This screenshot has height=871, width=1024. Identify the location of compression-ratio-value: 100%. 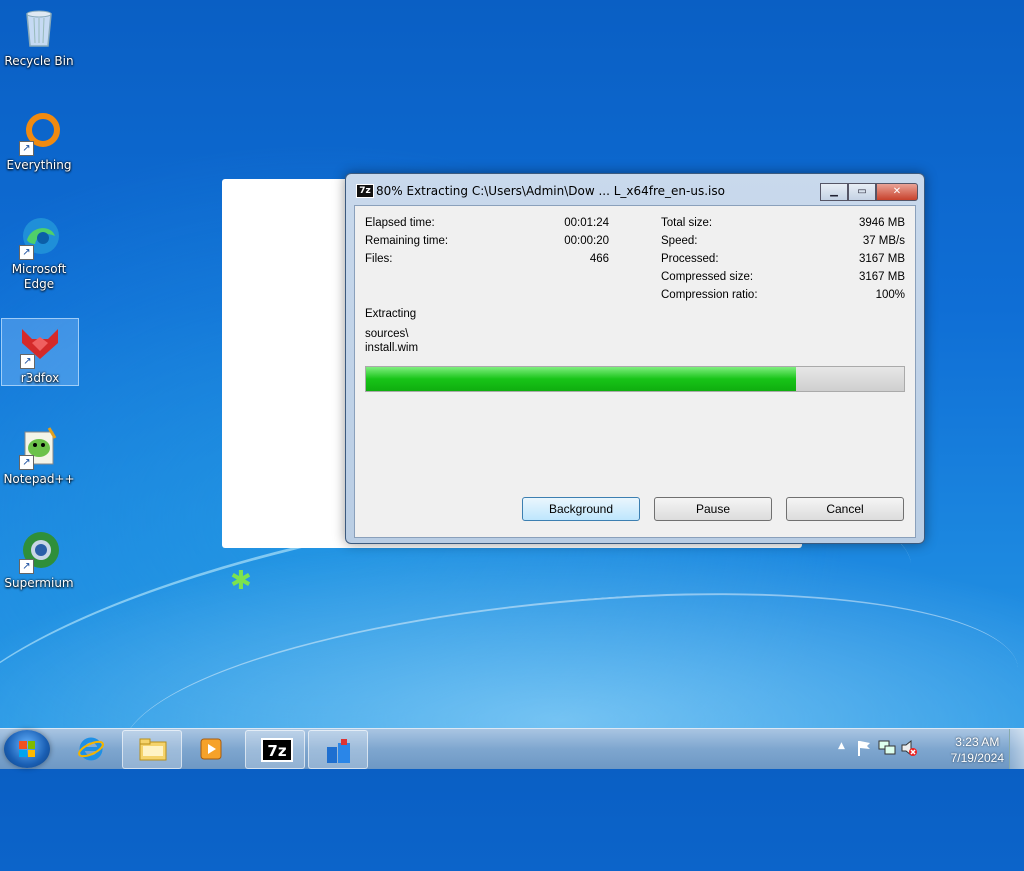
(890, 295).